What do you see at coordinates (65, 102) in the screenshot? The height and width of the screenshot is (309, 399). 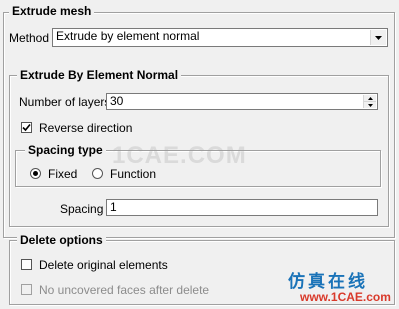 I see `layers-label: Number of layers` at bounding box center [65, 102].